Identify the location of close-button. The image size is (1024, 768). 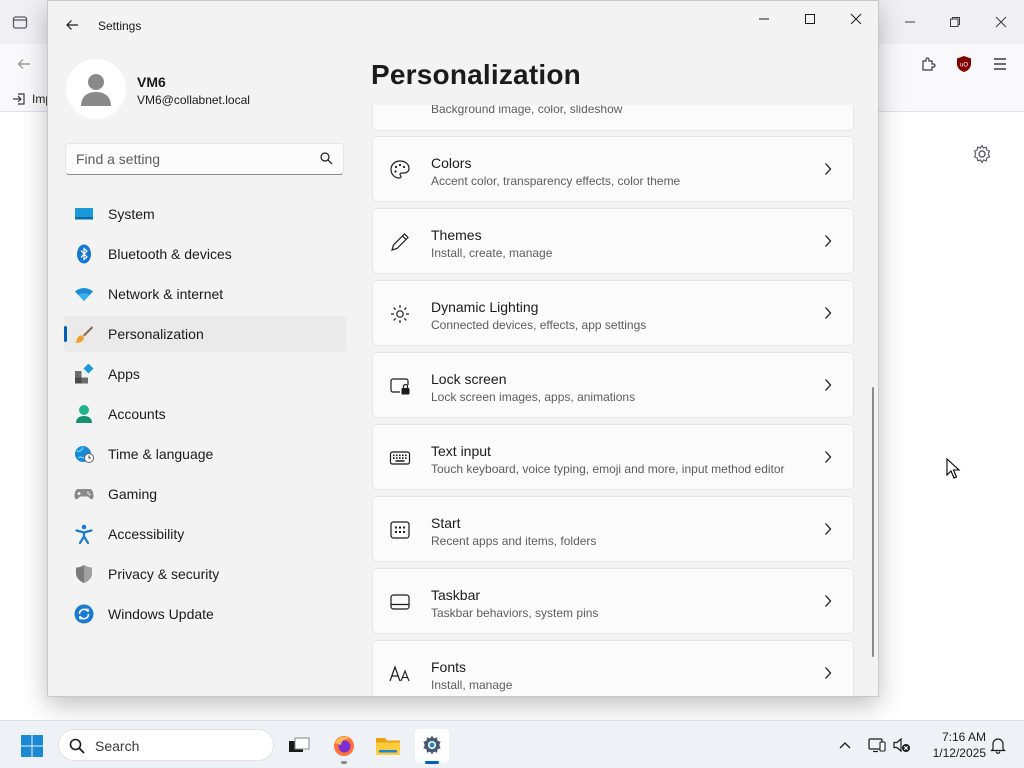
(856, 19).